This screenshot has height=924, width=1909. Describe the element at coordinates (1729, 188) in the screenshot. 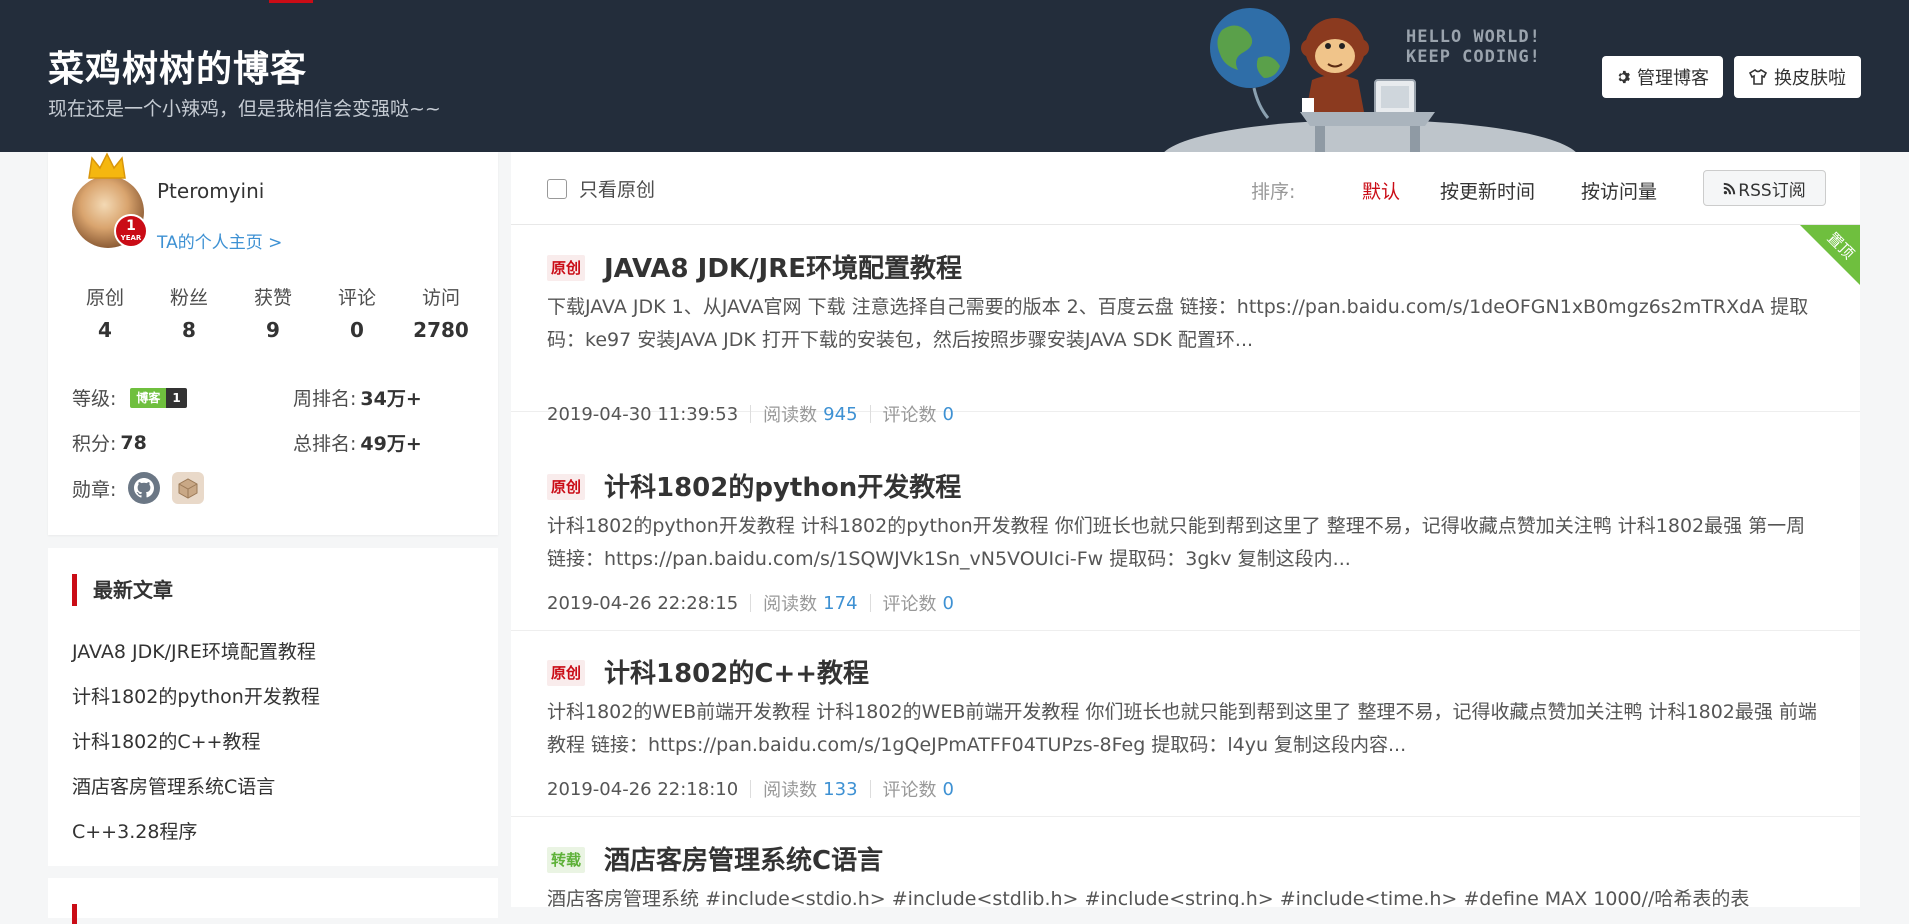

I see `rss-icon` at that location.